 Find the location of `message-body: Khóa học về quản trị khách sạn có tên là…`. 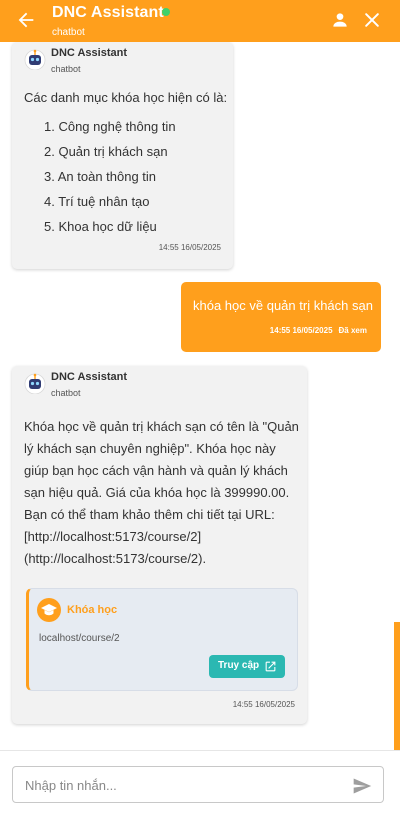

message-body: Khóa học về quản trị khách sạn có tên là… is located at coordinates (161, 493).